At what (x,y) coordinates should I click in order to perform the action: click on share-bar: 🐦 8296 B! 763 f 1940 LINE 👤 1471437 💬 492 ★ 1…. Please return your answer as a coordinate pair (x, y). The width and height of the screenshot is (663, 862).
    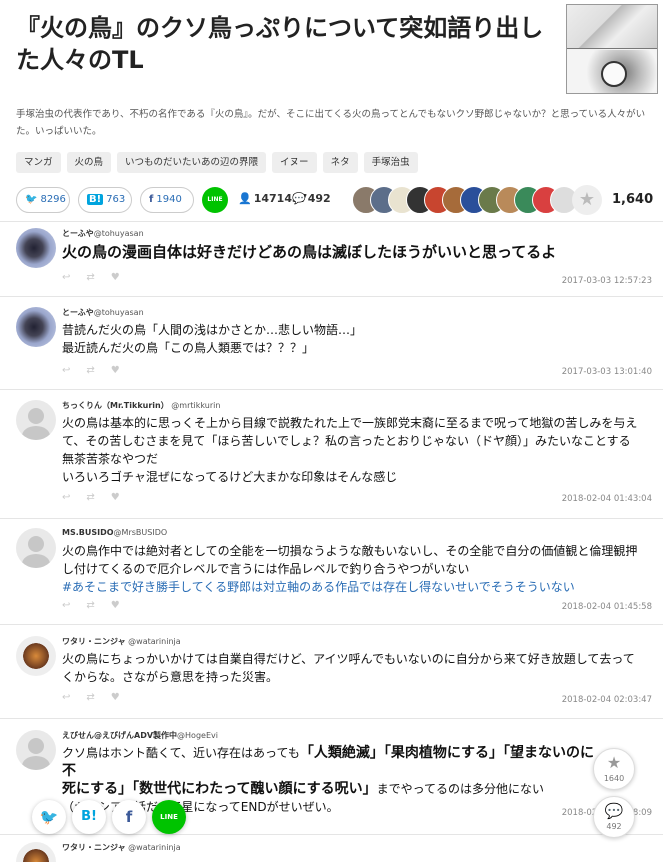
    Looking at the image, I should click on (336, 200).